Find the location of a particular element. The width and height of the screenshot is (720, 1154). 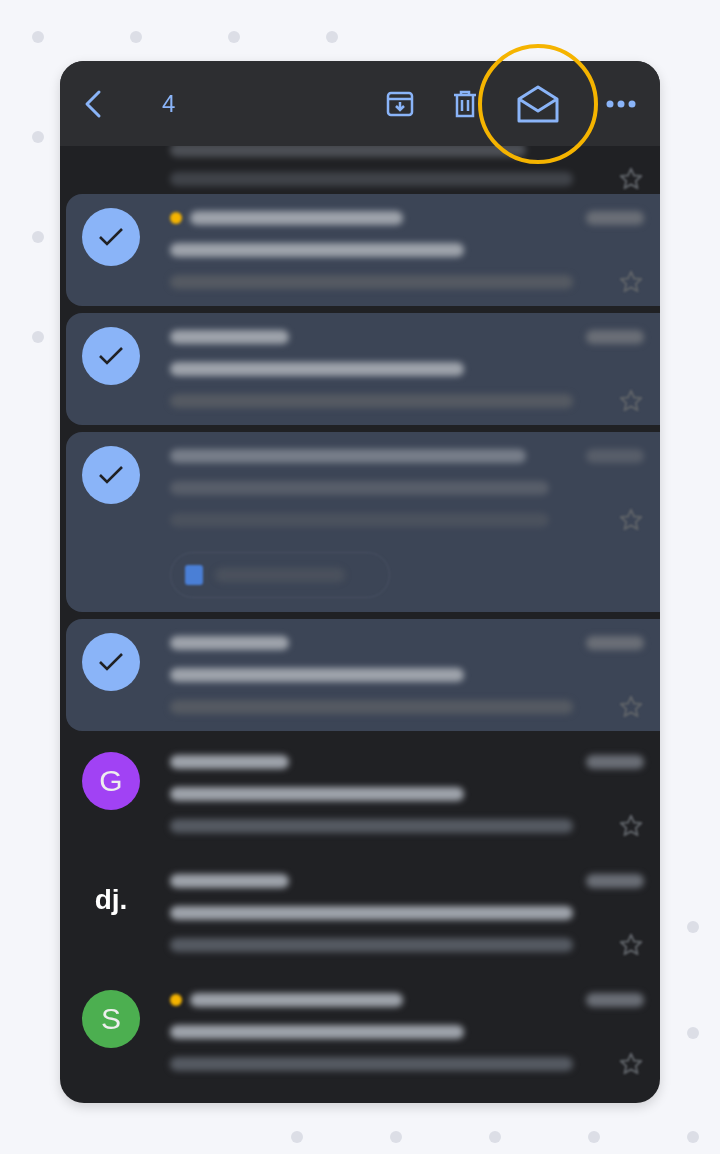

sender-avatar: S is located at coordinates (111, 1019).